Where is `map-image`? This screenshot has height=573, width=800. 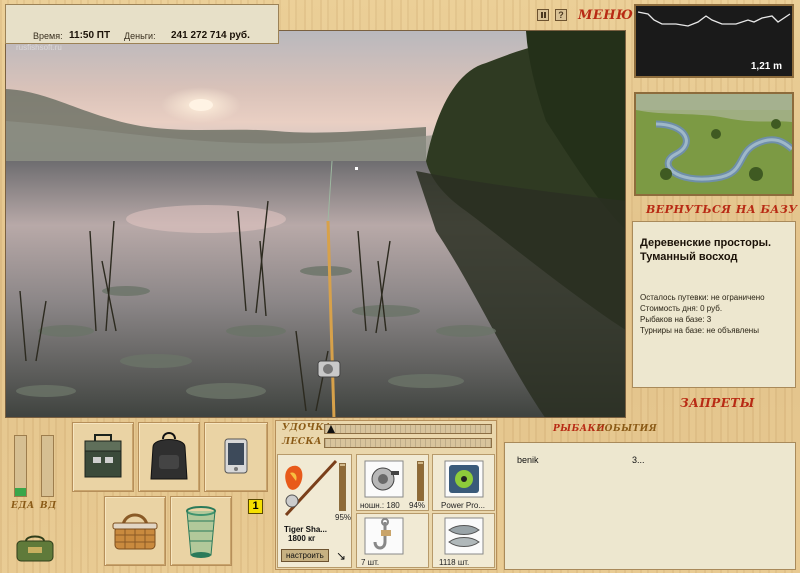
map-image is located at coordinates (714, 144).